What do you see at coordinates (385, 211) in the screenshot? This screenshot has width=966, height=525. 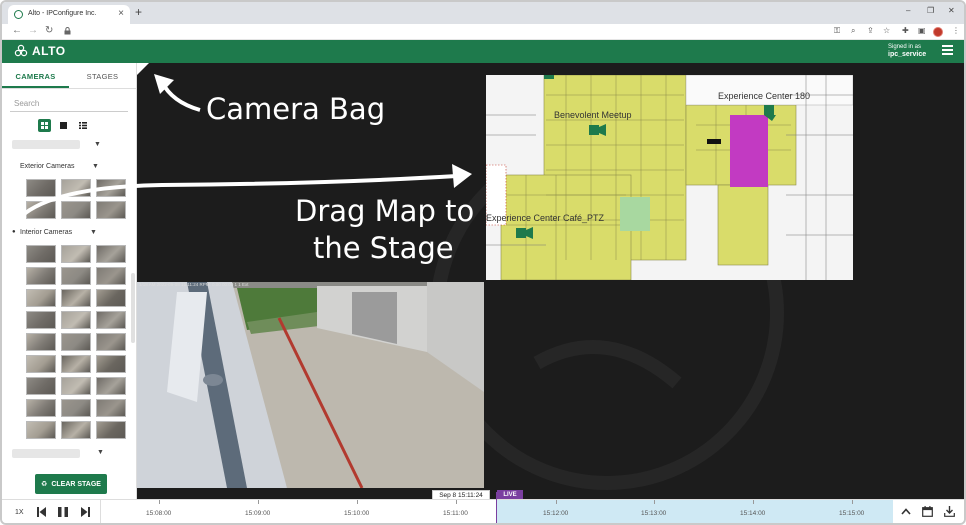 I see `drag-map-annotation-line1: Drag Map to` at bounding box center [385, 211].